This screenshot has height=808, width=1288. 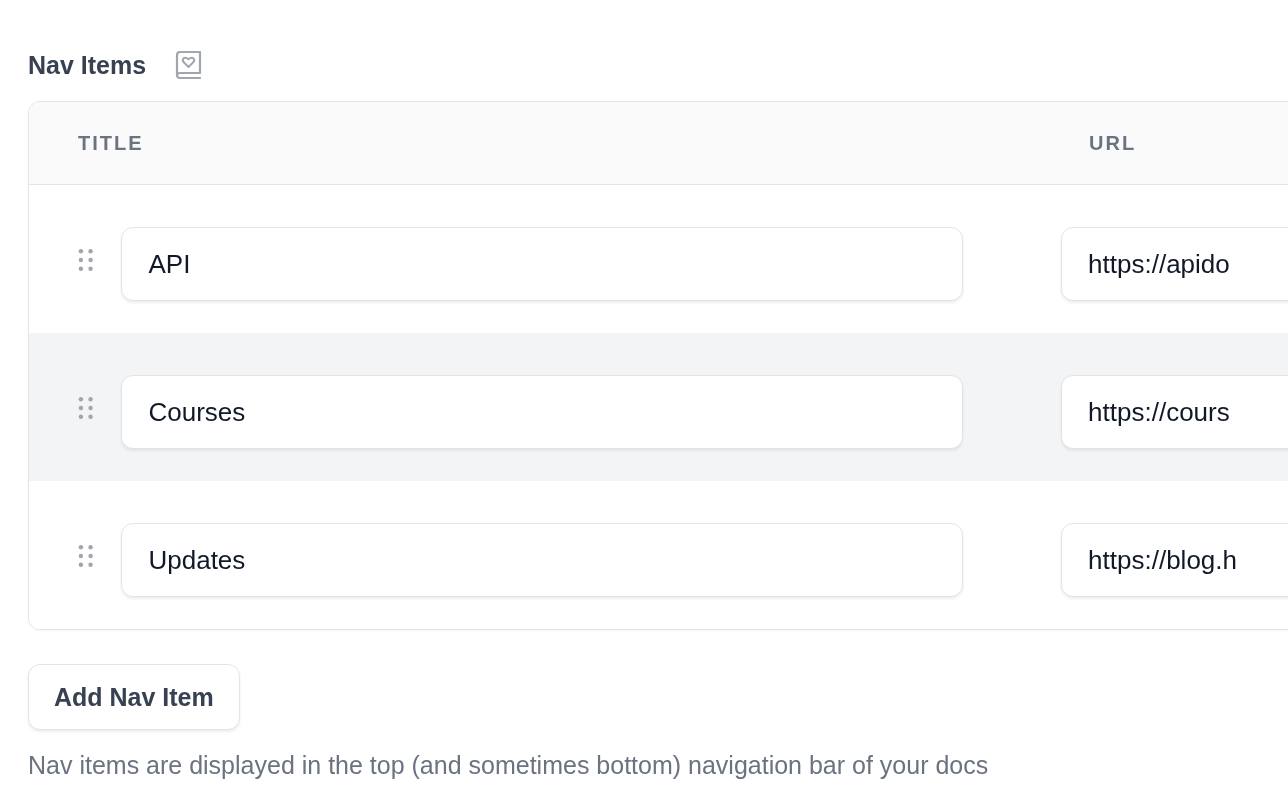 What do you see at coordinates (111, 142) in the screenshot?
I see `column-header: TITLE` at bounding box center [111, 142].